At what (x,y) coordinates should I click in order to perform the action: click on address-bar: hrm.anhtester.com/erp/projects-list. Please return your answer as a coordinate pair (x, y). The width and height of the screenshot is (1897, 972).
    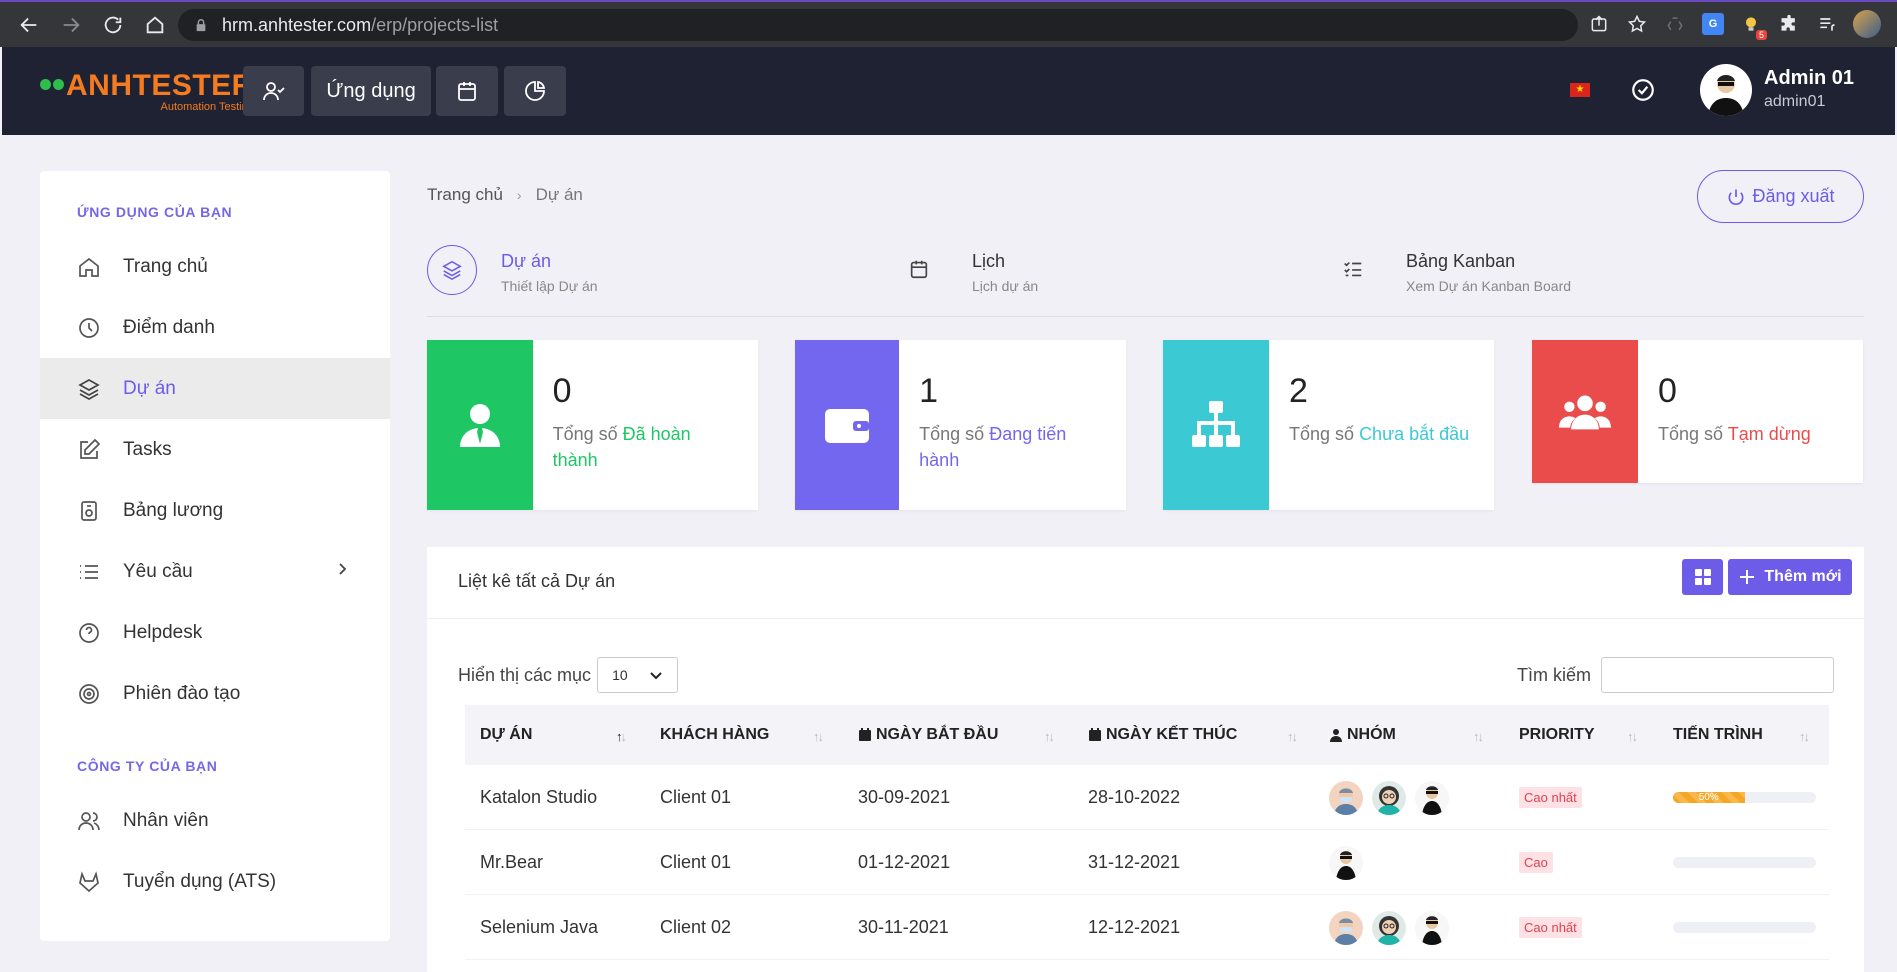
    Looking at the image, I should click on (878, 25).